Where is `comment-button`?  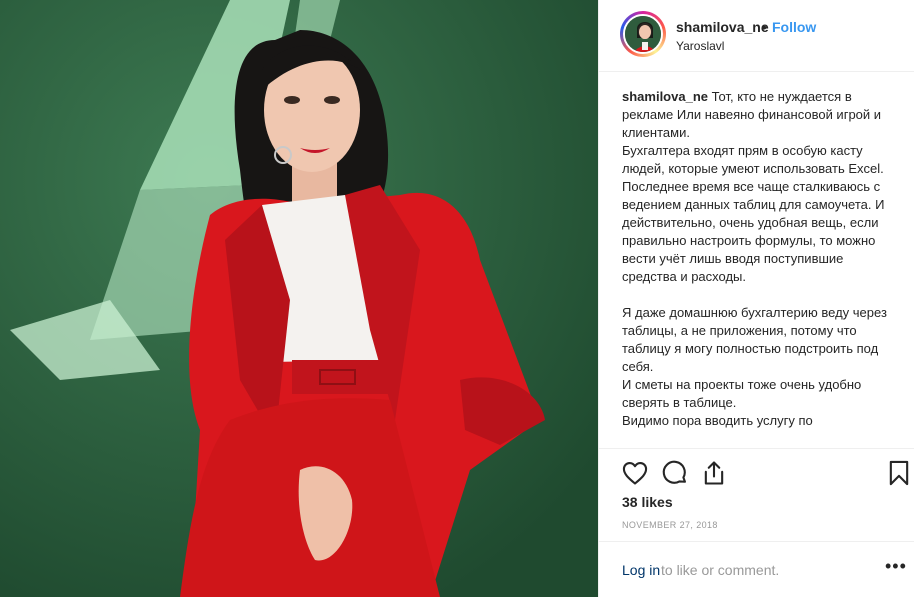
comment-button is located at coordinates (675, 473).